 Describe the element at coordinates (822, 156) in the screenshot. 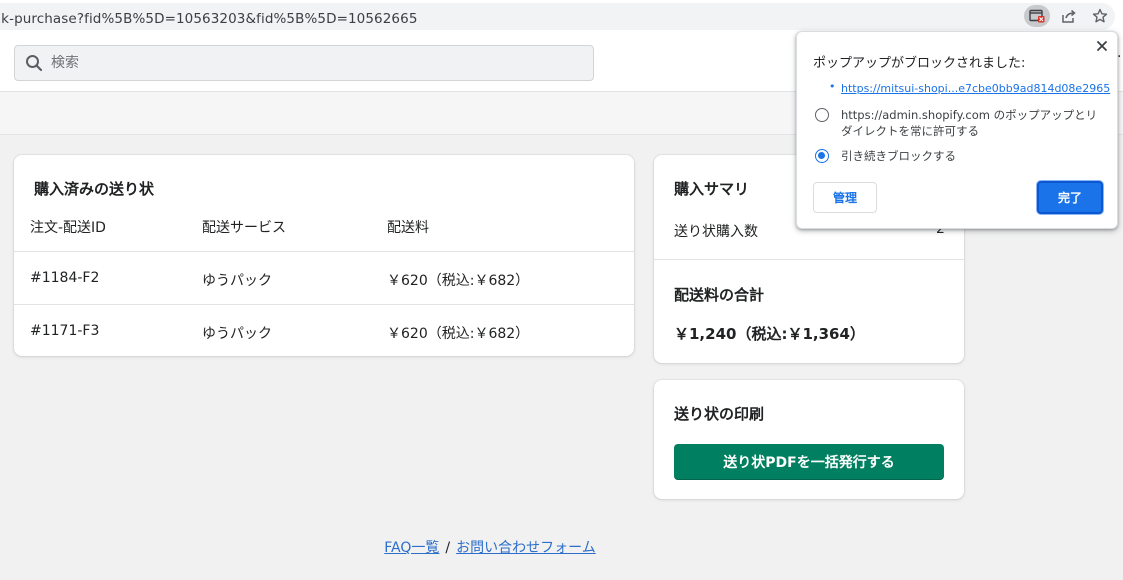

I see `radio-keep-blocking` at that location.